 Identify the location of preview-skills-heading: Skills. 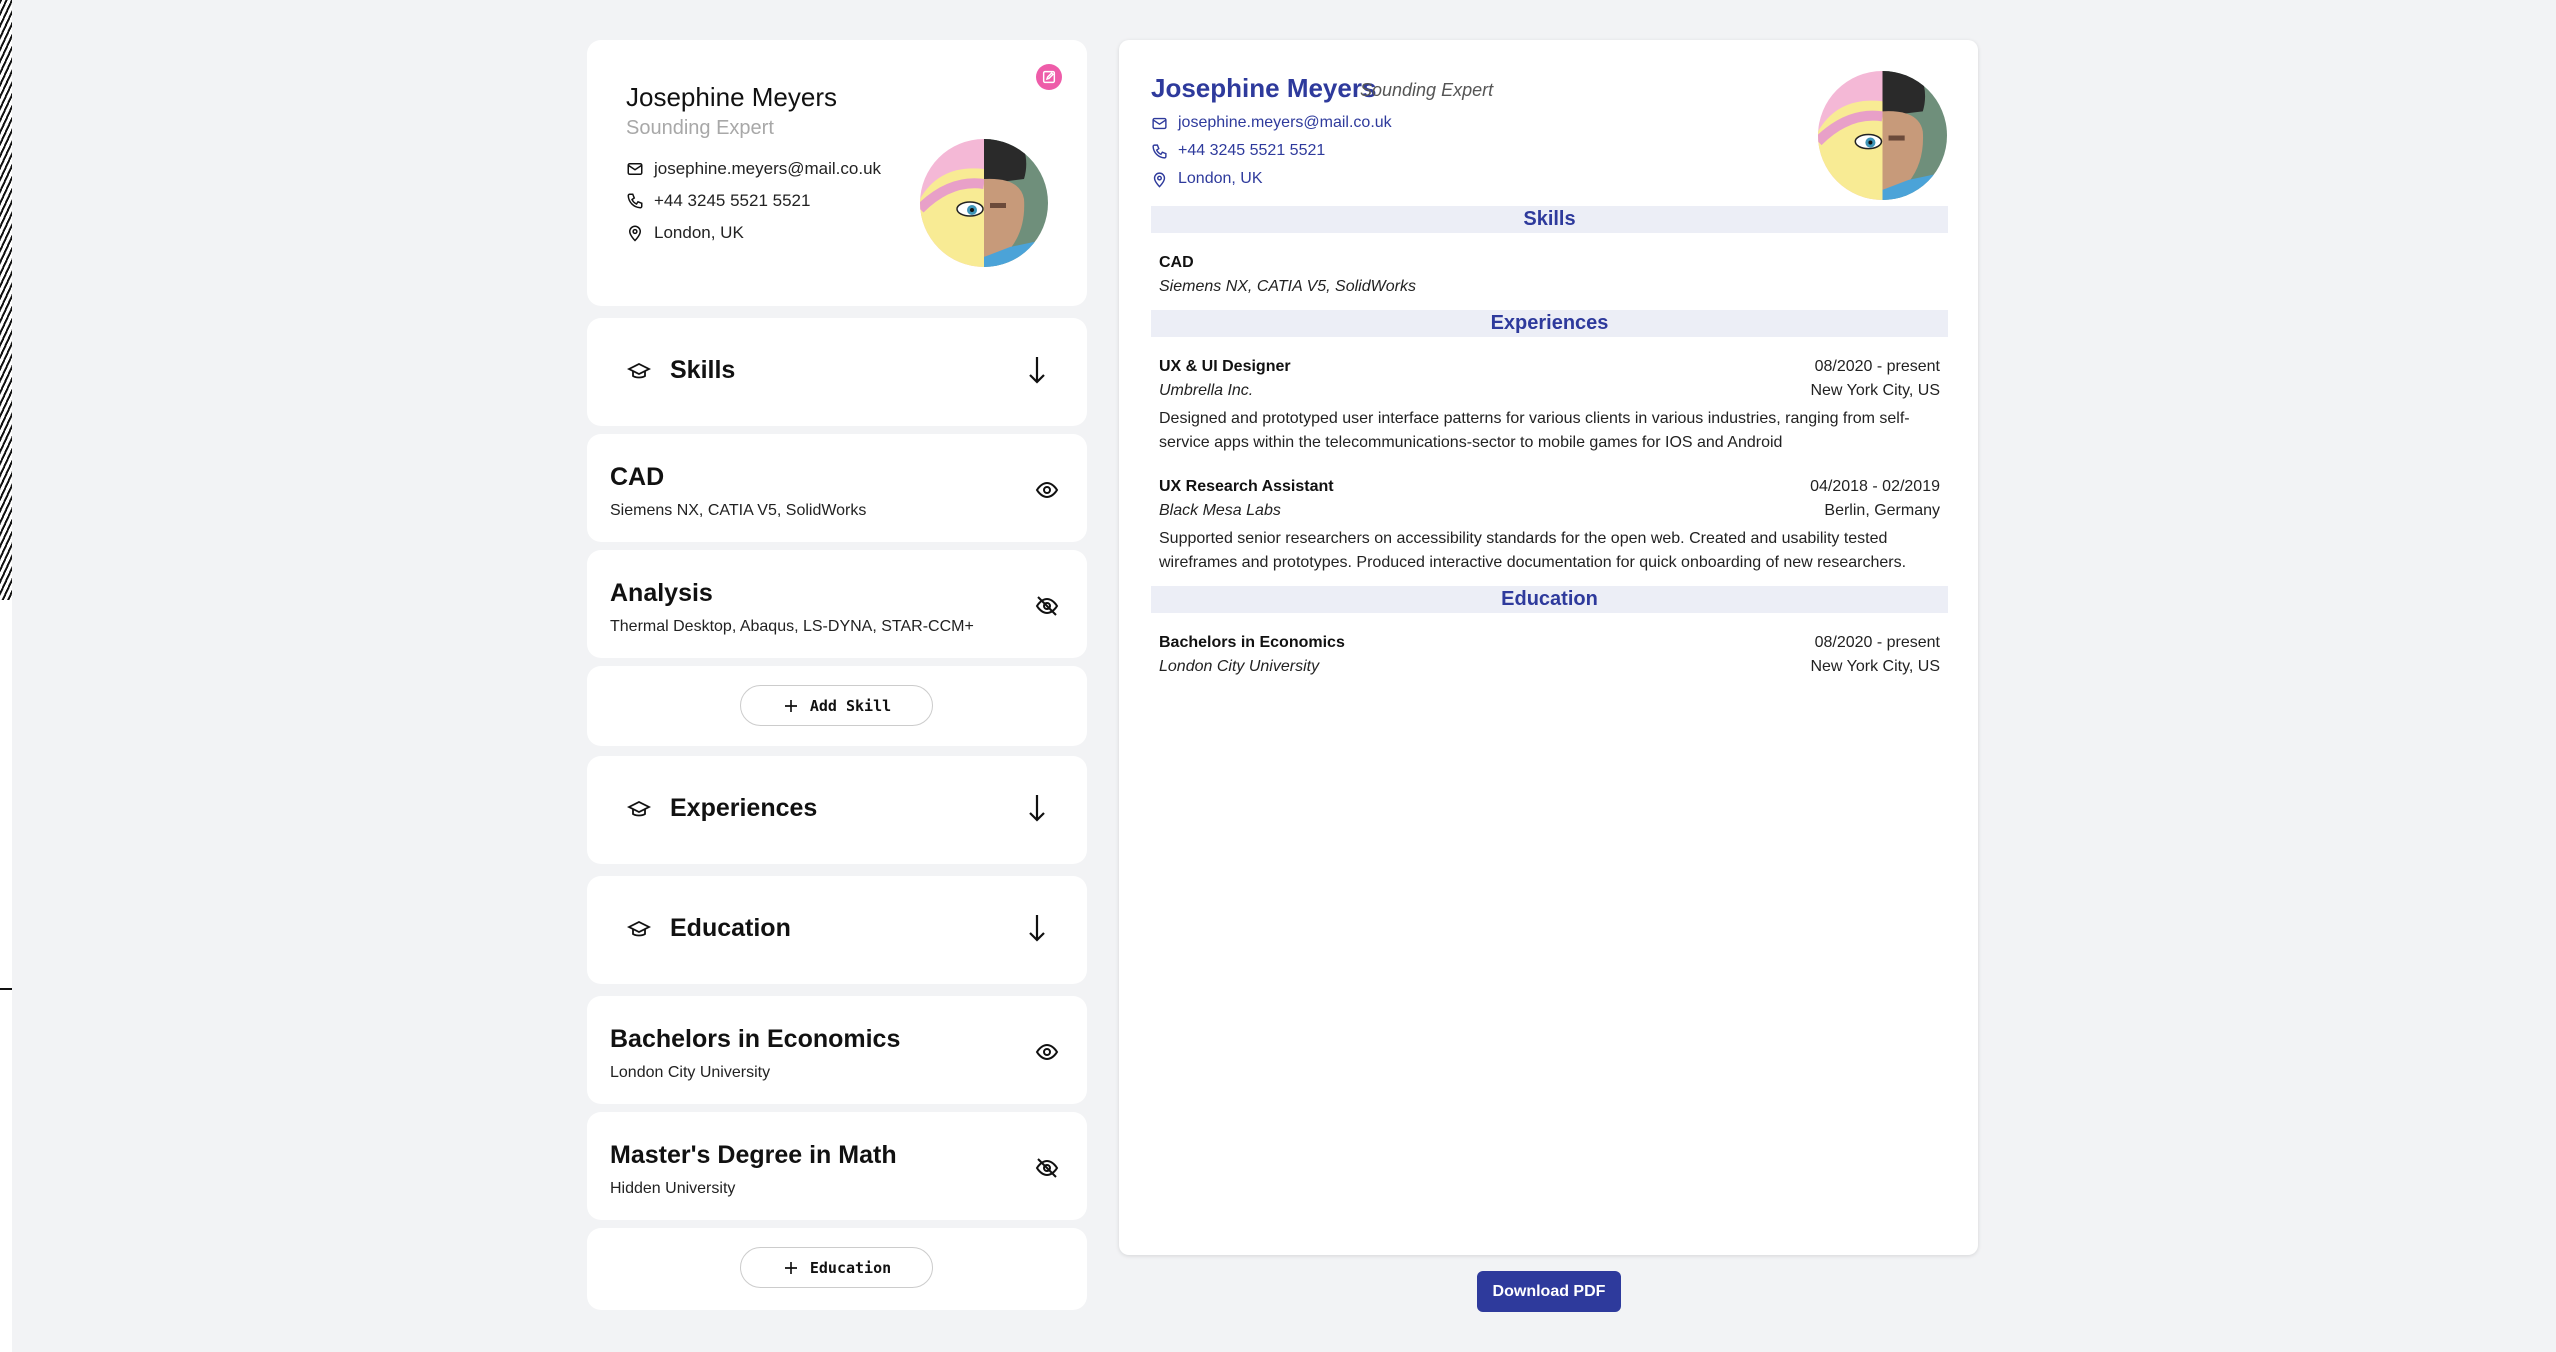
(1549, 219).